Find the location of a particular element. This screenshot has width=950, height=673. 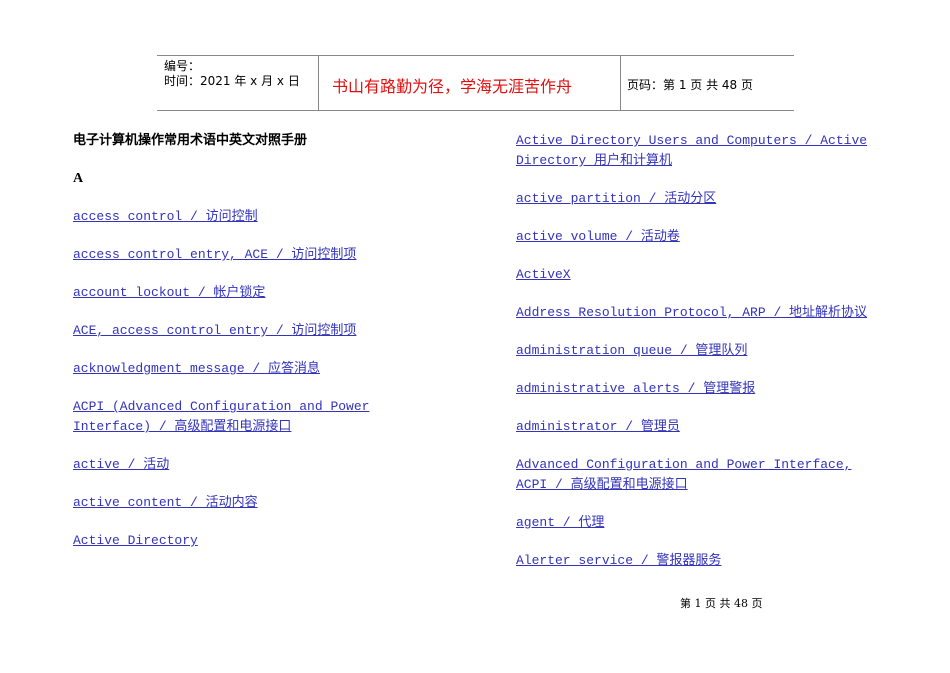

header-meta: 编号： 时间：2021 年 x 月 x 日 is located at coordinates (232, 74).